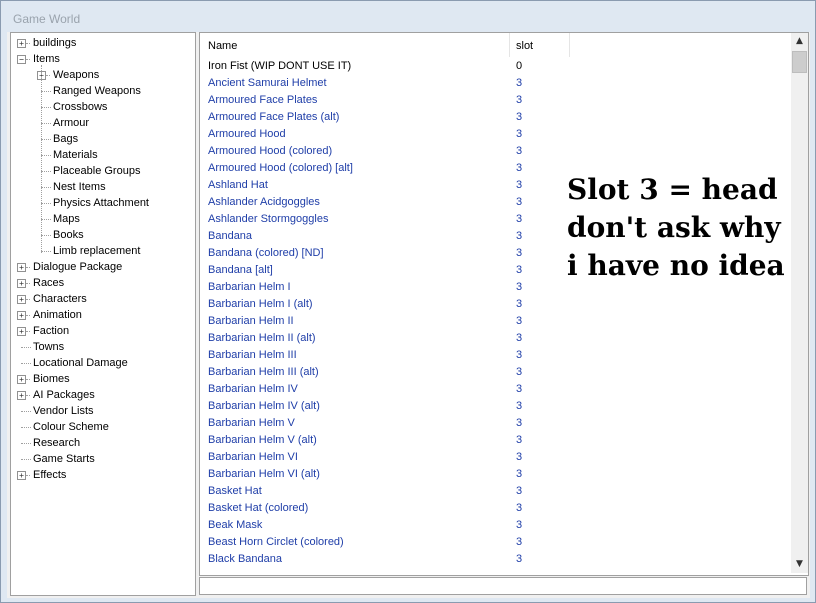  I want to click on tree-item: Bags, so click(103, 139).